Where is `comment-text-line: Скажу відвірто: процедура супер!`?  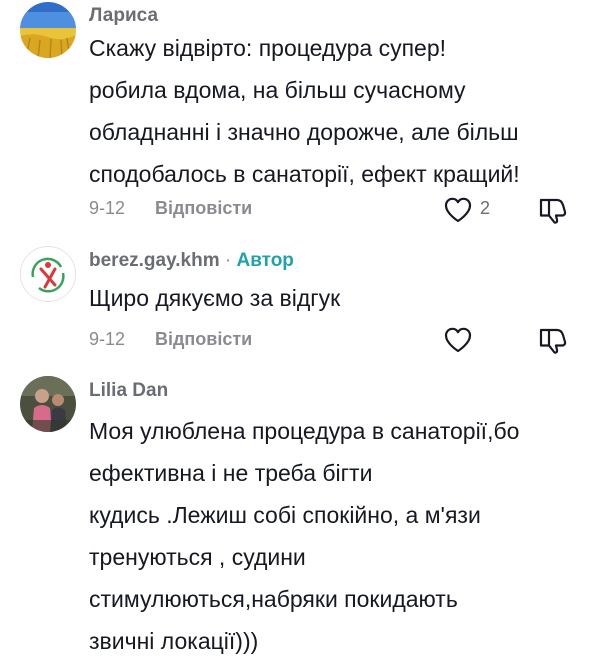
comment-text-line: Скажу відвірто: процедура супер! is located at coordinates (268, 48).